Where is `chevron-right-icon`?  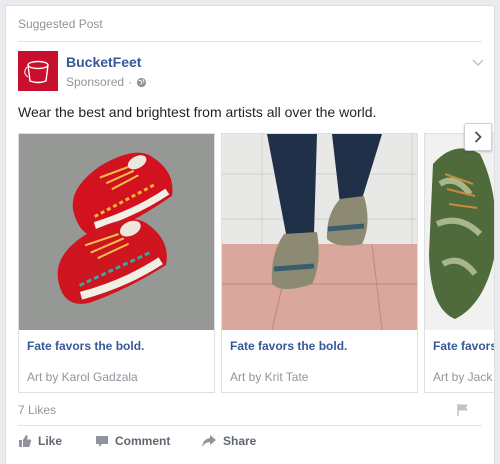
chevron-right-icon is located at coordinates (478, 137).